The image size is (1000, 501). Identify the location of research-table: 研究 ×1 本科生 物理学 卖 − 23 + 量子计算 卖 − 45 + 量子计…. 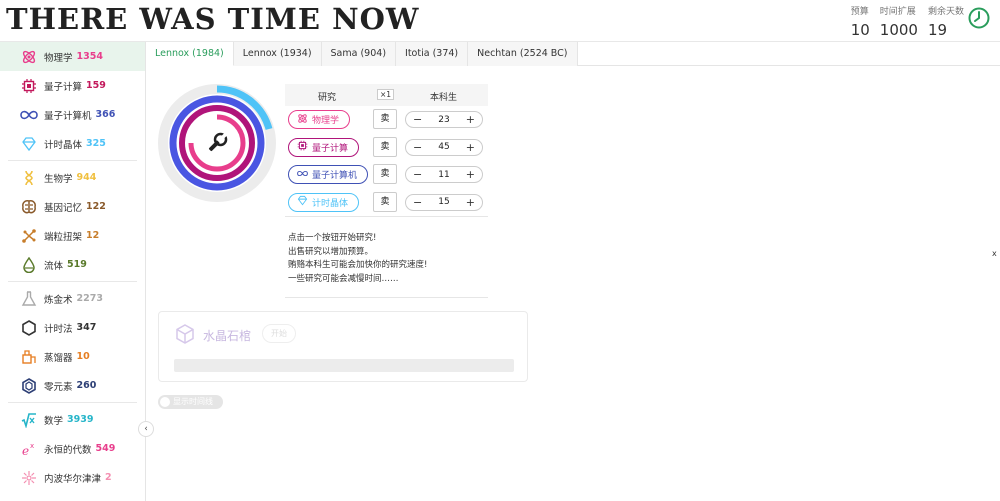
(386, 150).